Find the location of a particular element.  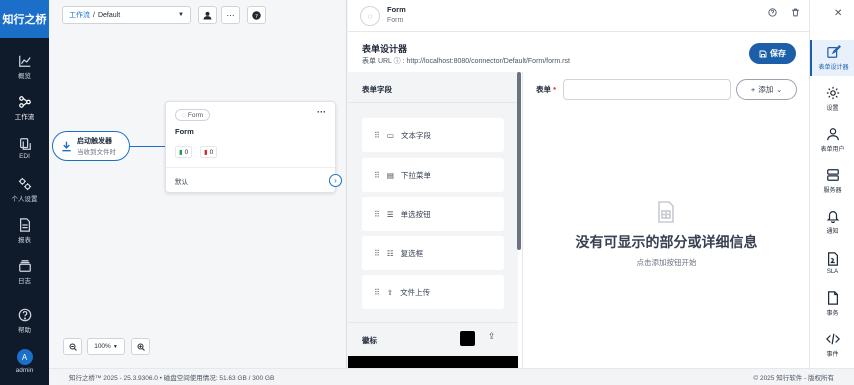

rail-item-form-users: 表单用户 is located at coordinates (832, 140).